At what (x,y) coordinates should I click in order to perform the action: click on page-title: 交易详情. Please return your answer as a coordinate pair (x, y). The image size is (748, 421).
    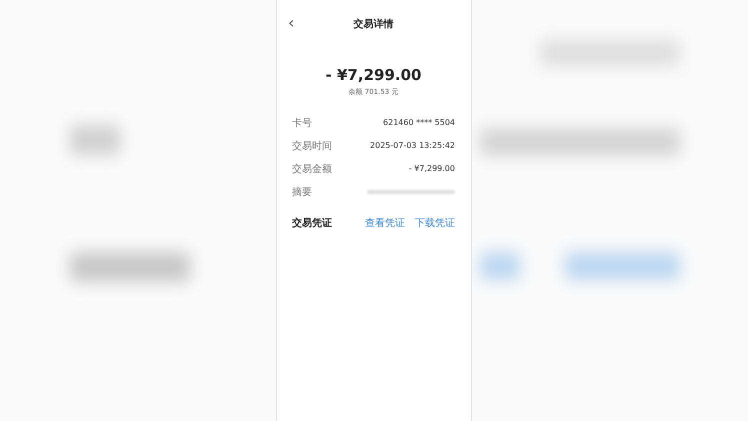
    Looking at the image, I should click on (374, 24).